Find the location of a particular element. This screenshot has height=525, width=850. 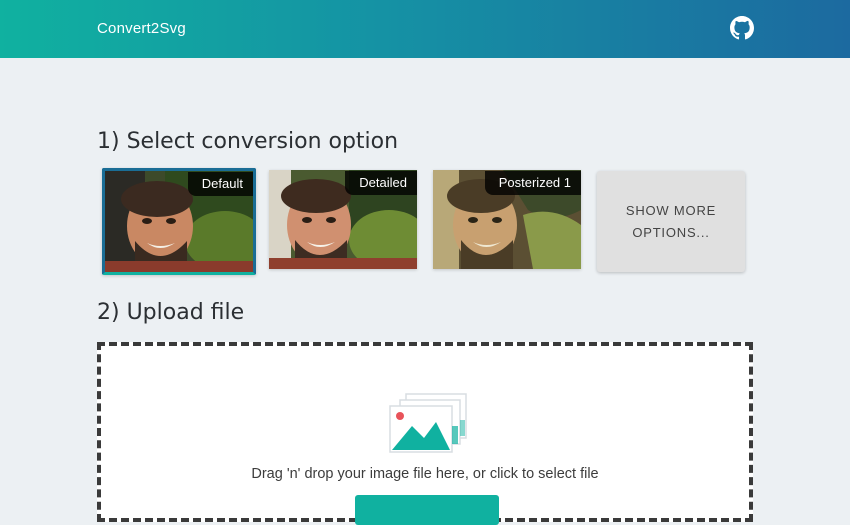

app-header: Convert2Svg is located at coordinates (425, 29).